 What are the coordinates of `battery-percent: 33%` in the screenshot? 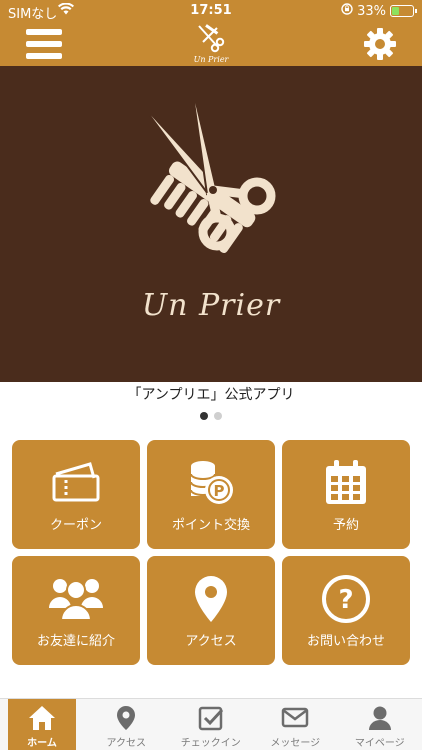 It's located at (371, 11).